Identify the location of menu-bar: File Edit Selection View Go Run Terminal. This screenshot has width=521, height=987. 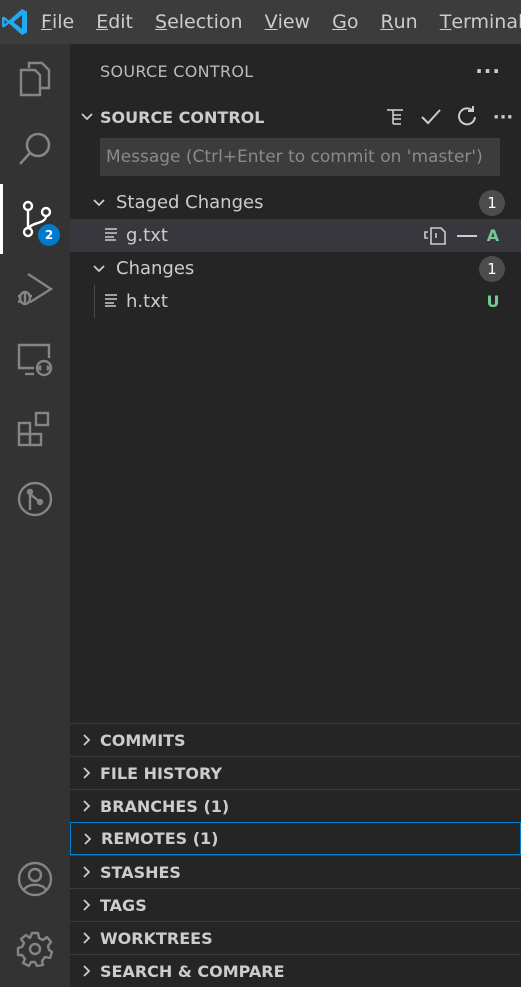
(260, 22).